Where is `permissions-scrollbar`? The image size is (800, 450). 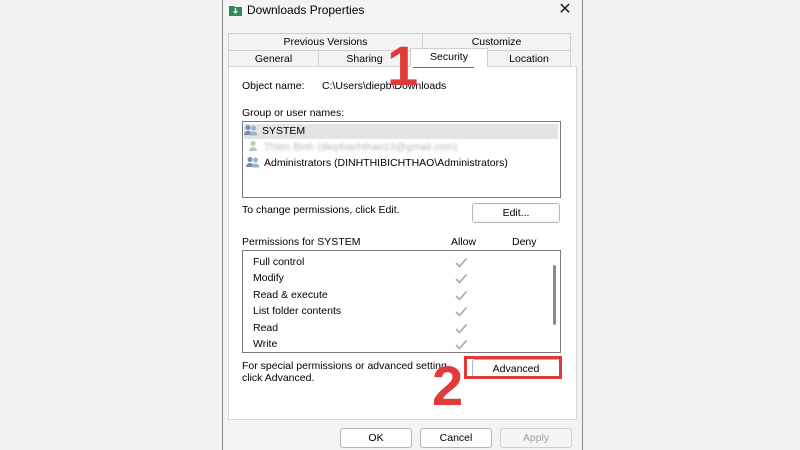
permissions-scrollbar is located at coordinates (554, 295).